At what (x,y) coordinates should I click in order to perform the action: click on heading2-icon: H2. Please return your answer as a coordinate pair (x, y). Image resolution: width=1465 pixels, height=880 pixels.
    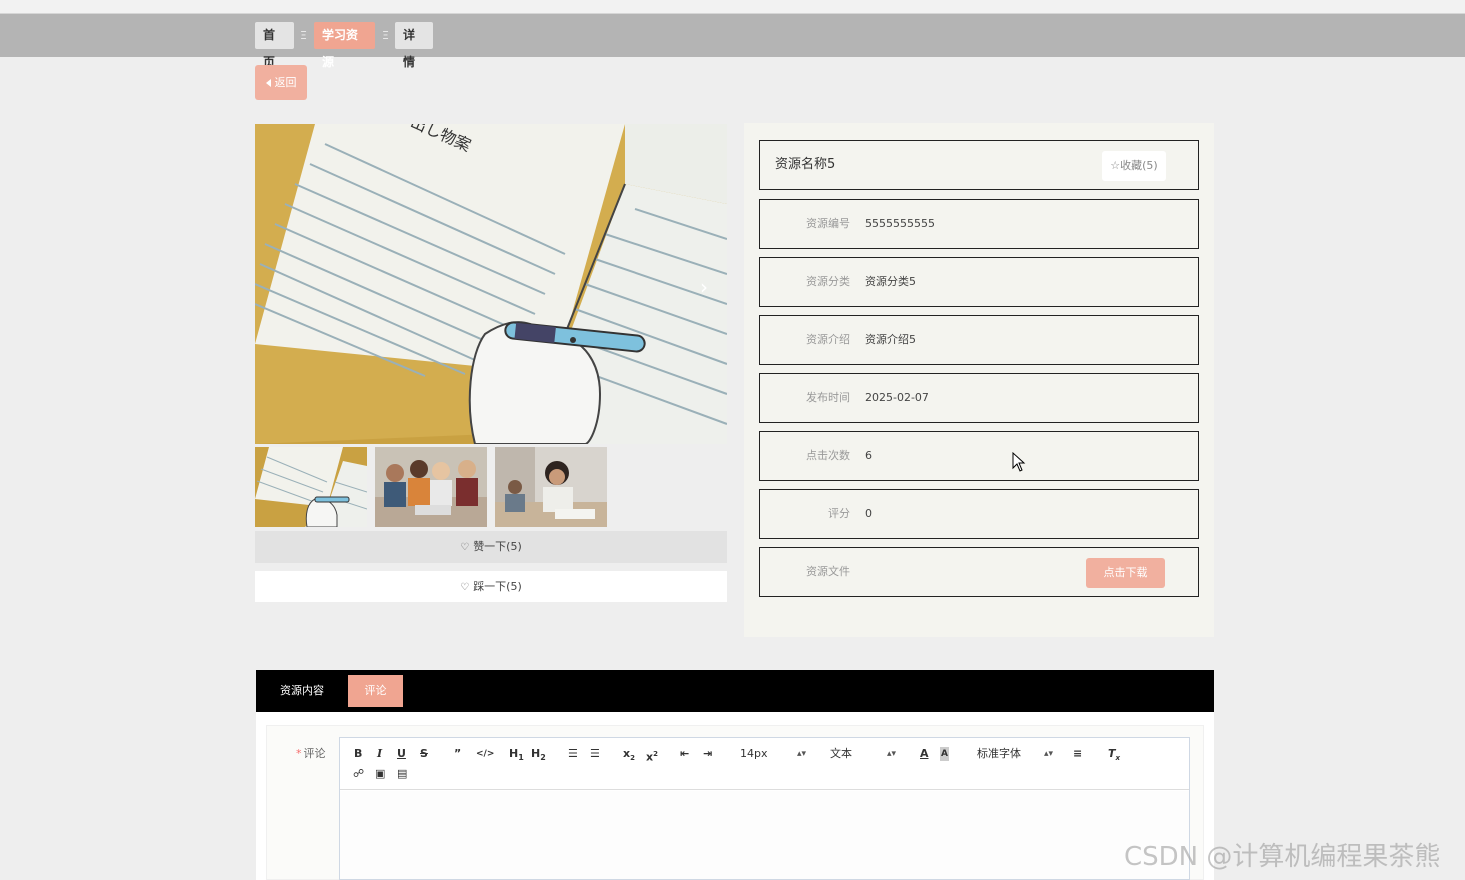
    Looking at the image, I should click on (538, 756).